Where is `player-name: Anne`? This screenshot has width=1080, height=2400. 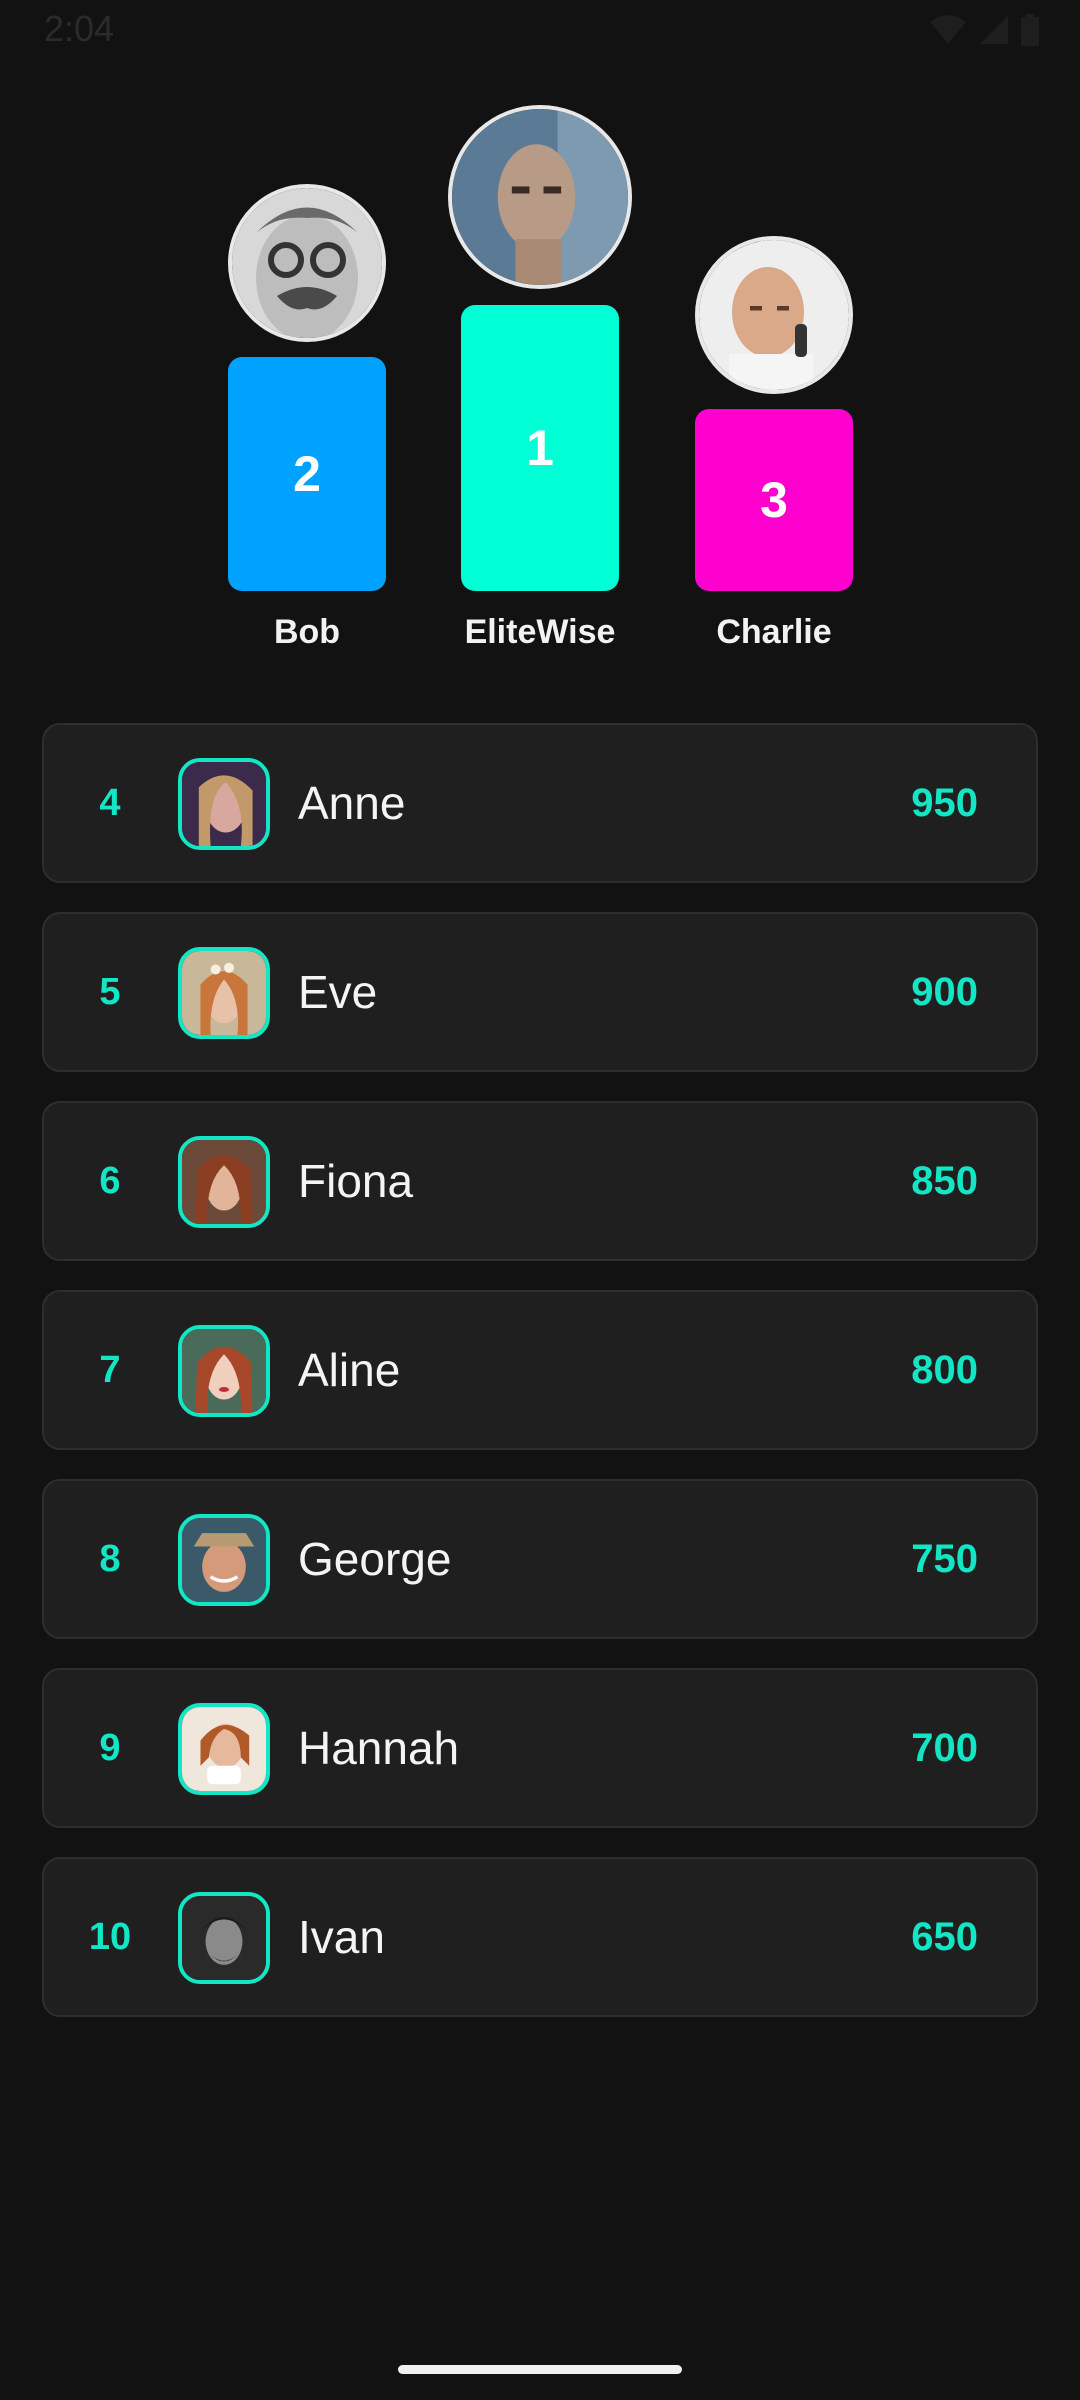 player-name: Anne is located at coordinates (352, 803).